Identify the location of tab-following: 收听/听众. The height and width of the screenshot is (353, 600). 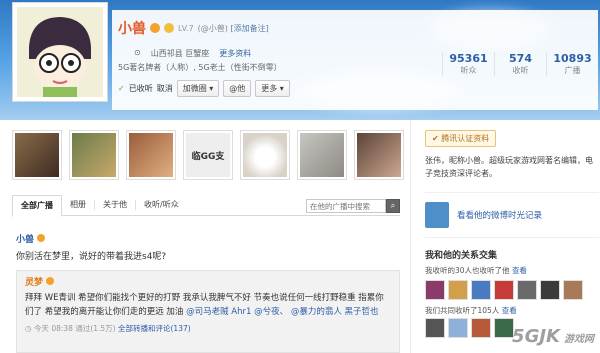
(161, 205).